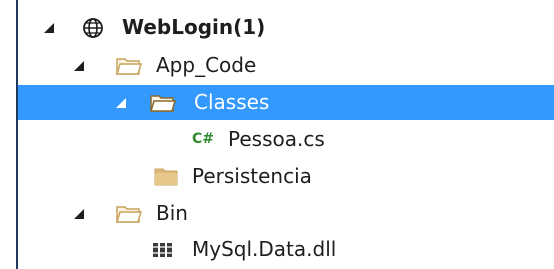 Image resolution: width=554 pixels, height=269 pixels. What do you see at coordinates (286, 102) in the screenshot?
I see `tree-node-classes: Classes` at bounding box center [286, 102].